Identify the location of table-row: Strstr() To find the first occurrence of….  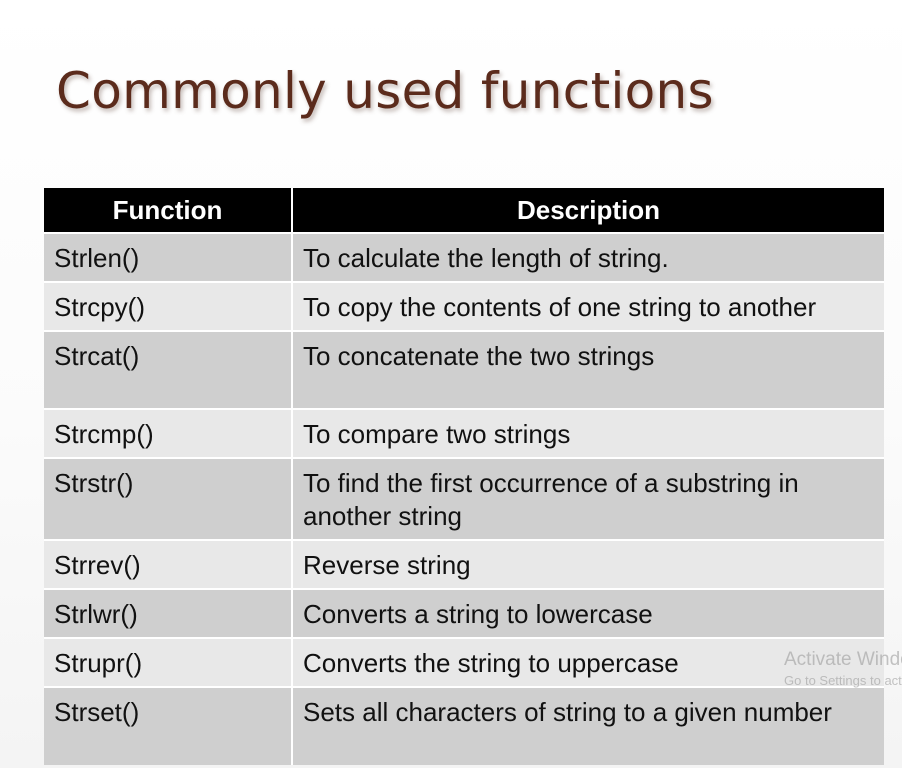
(464, 498).